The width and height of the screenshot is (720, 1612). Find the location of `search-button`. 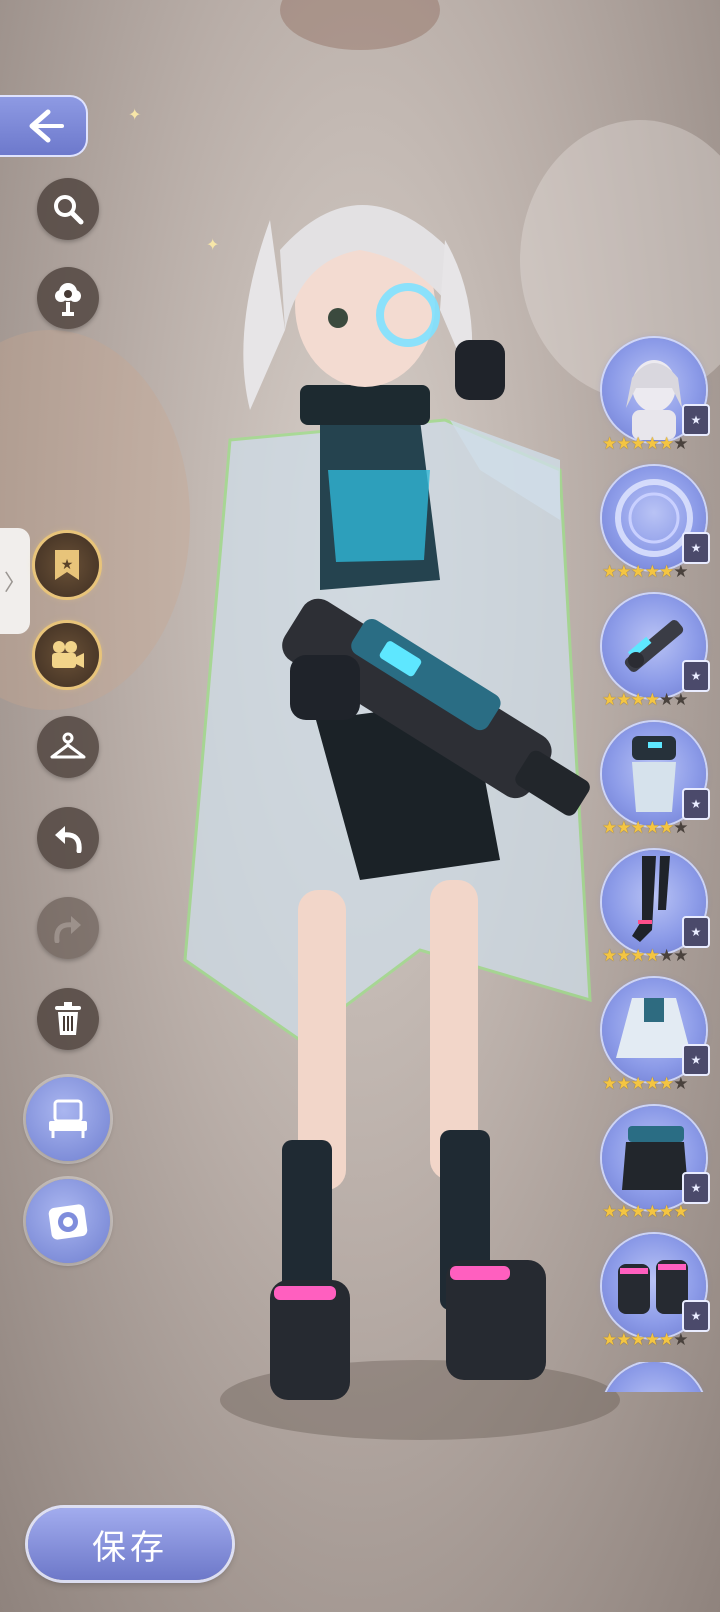

search-button is located at coordinates (68, 209).